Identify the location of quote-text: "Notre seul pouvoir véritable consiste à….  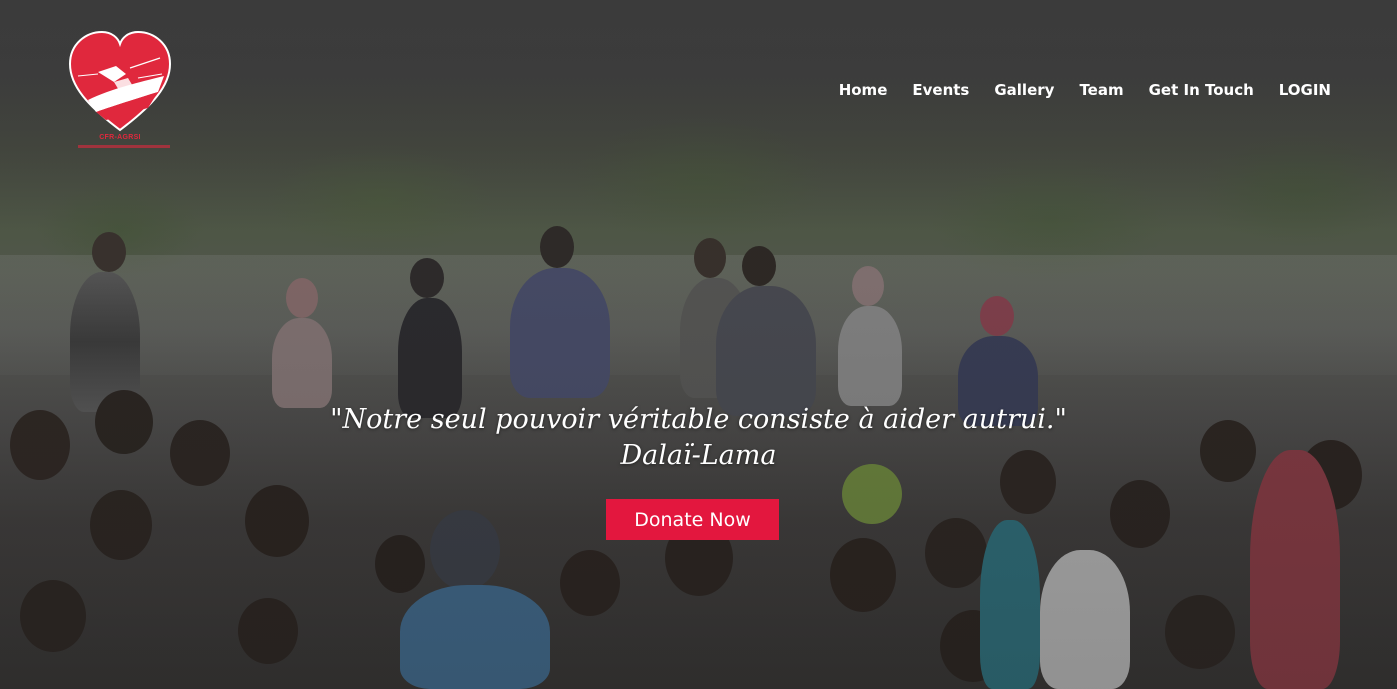
(698, 419).